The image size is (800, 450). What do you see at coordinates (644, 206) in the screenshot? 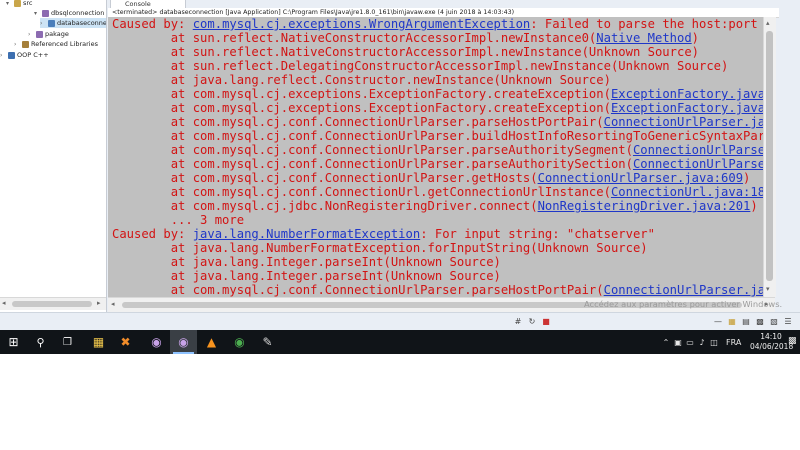
I see `stacktrace-link: NonRegisteringDriver.java:201` at bounding box center [644, 206].